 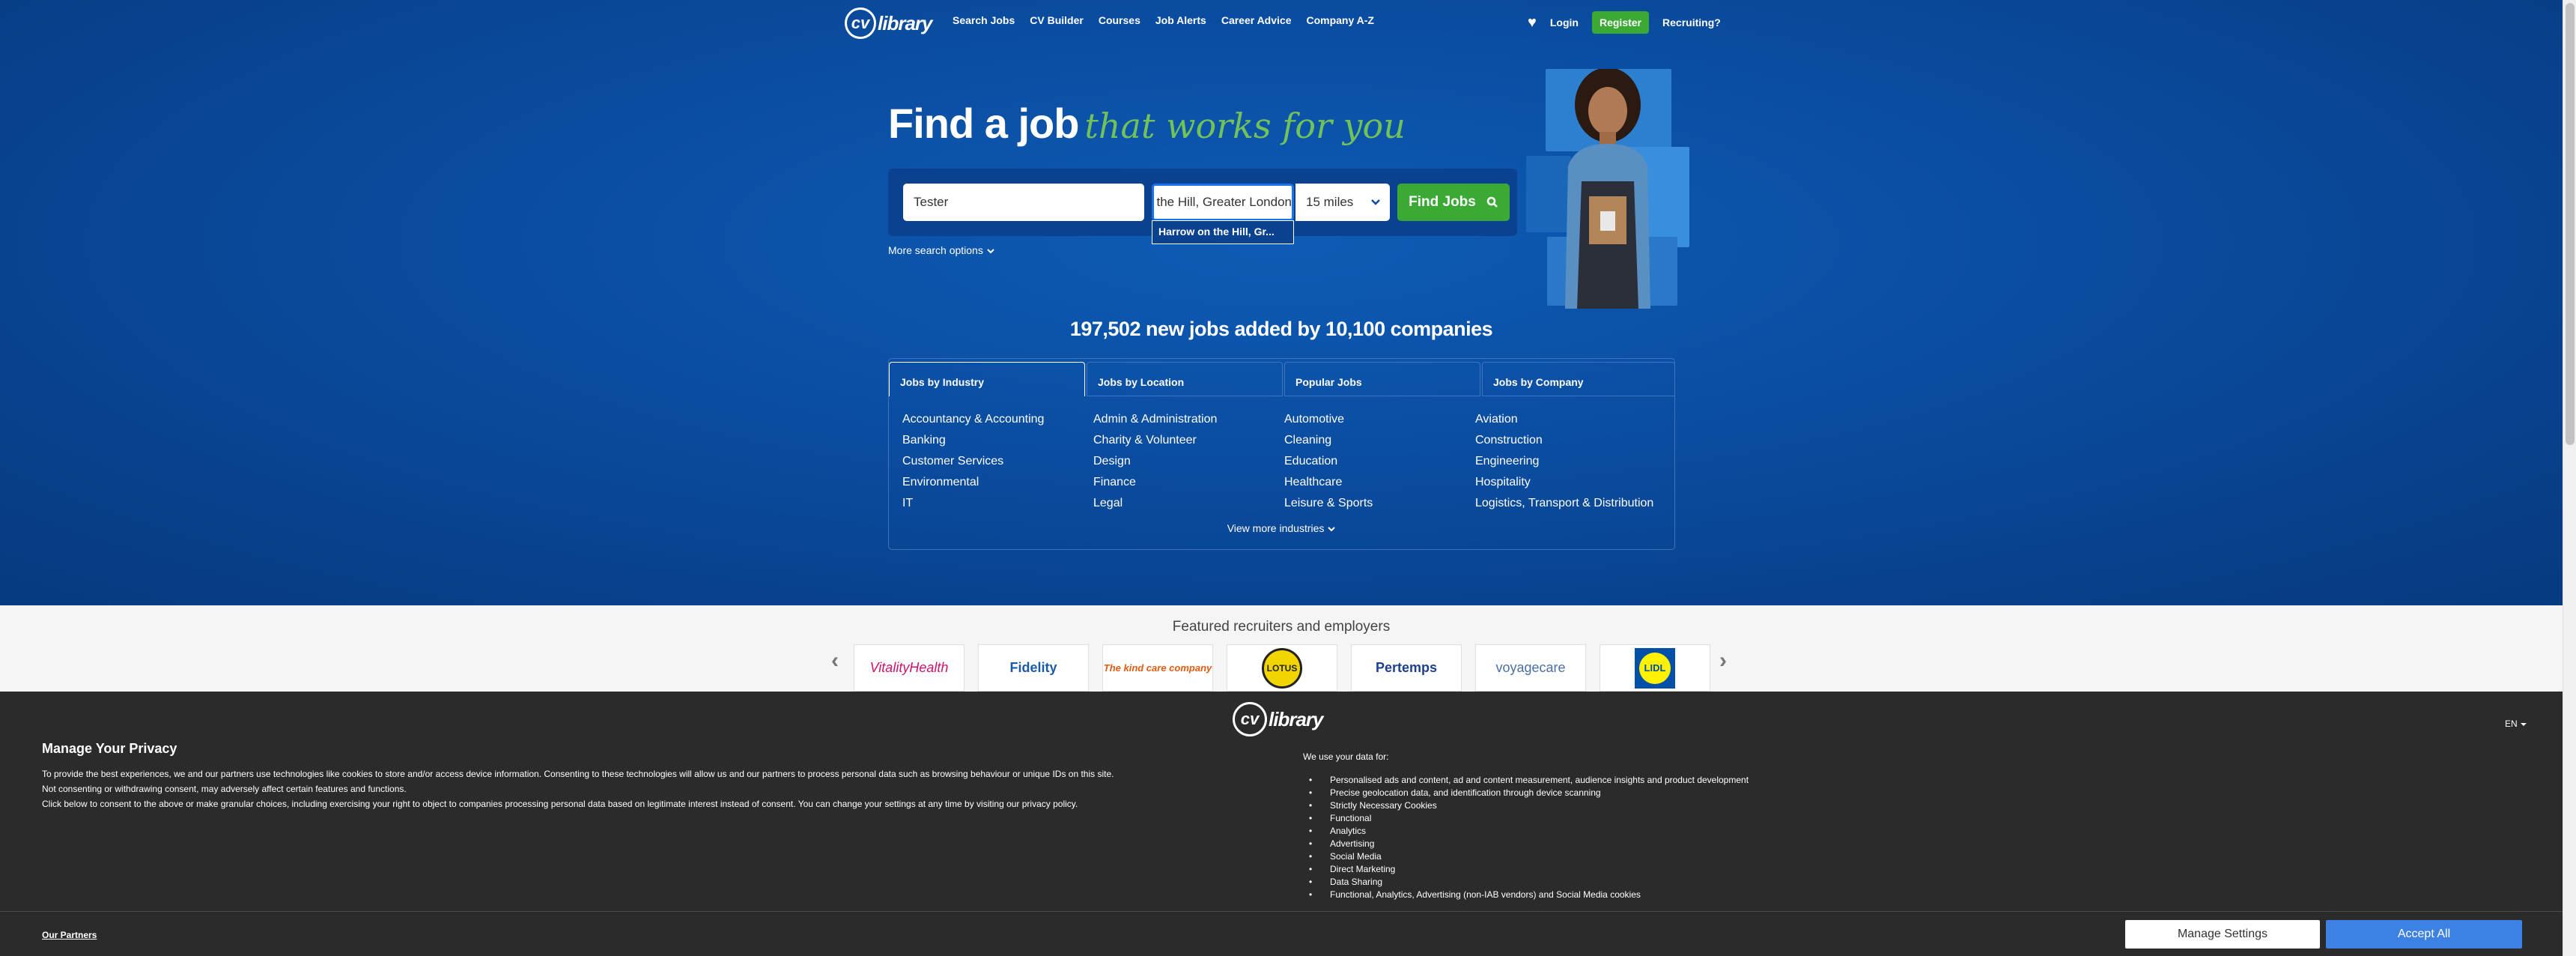 What do you see at coordinates (1245, 126) in the screenshot?
I see `headline-accent: that works for you` at bounding box center [1245, 126].